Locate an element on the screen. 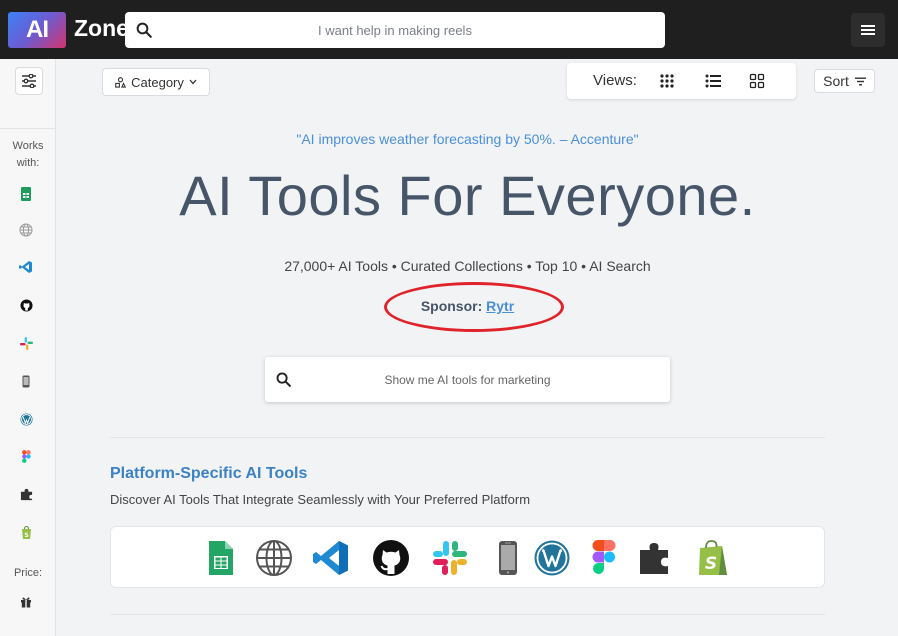  filter-button is located at coordinates (29, 81).